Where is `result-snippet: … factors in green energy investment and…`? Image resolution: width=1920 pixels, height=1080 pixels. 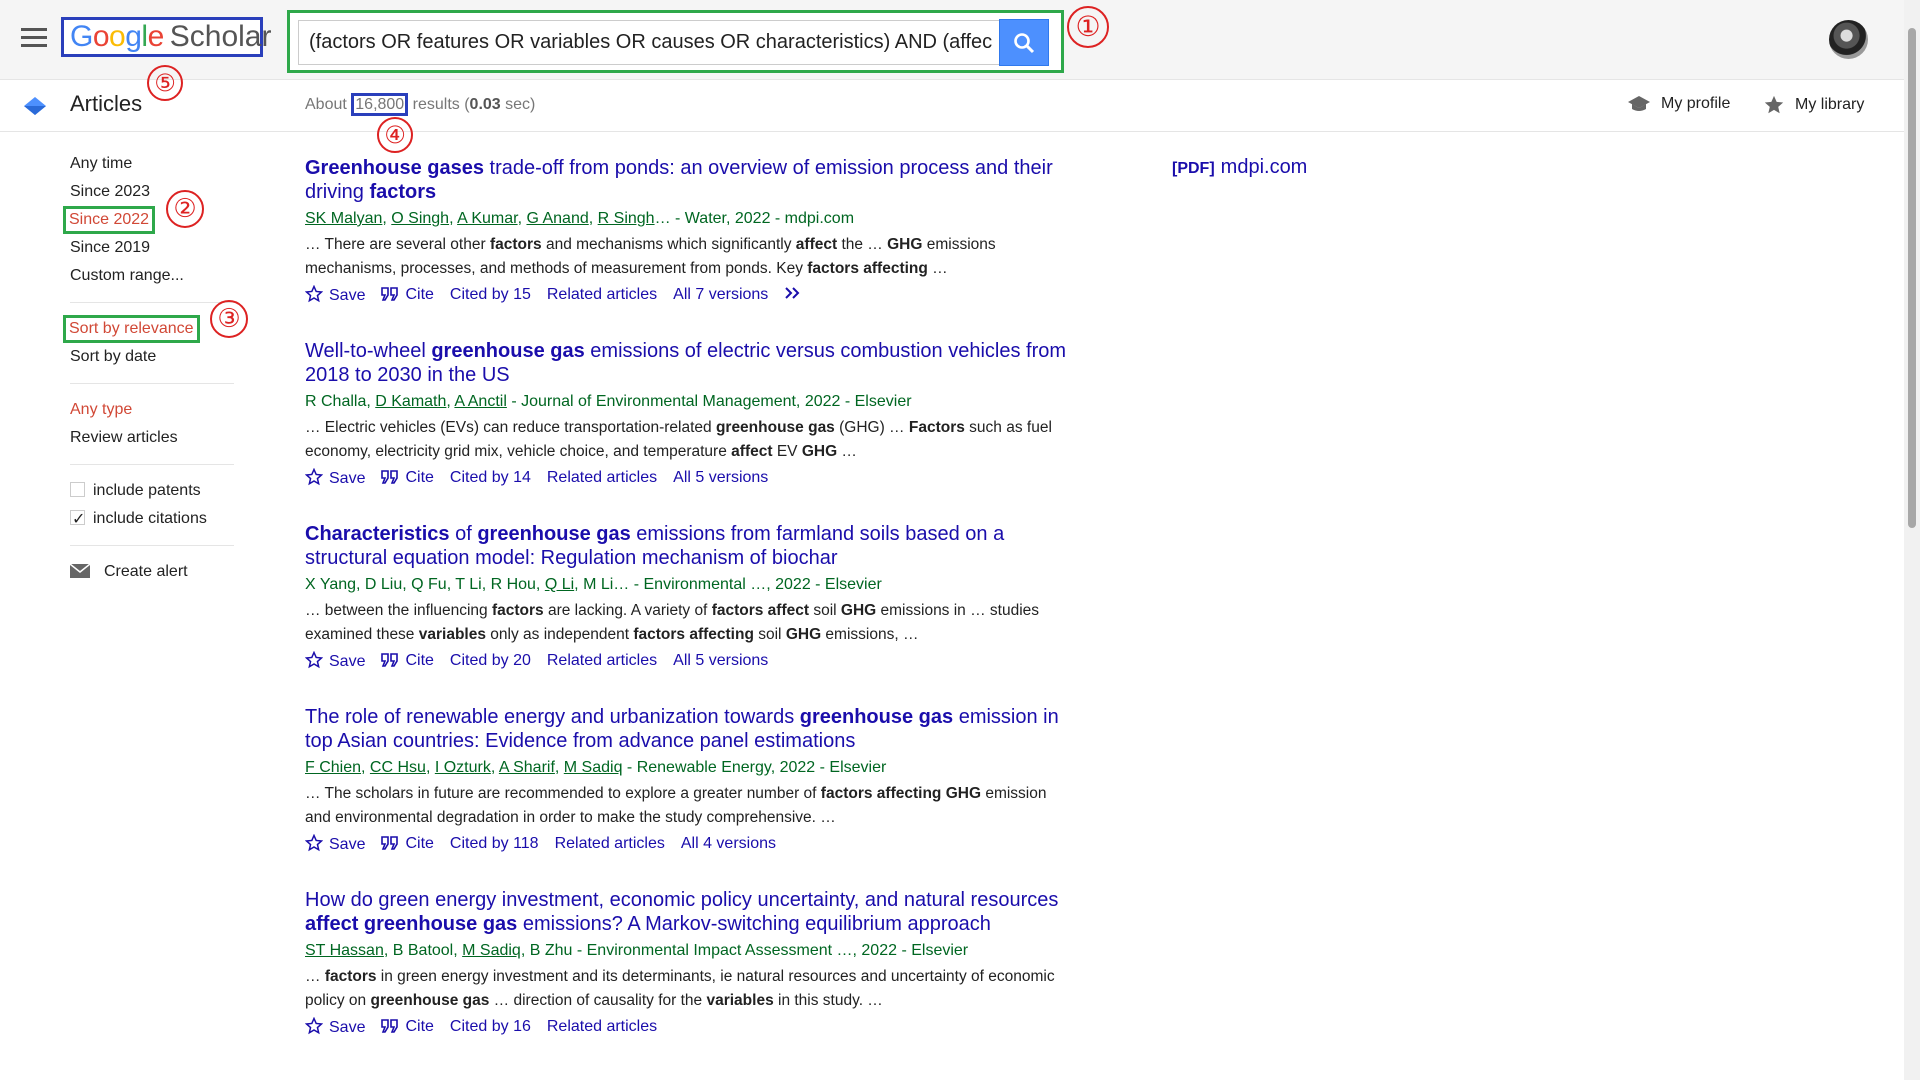 result-snippet: … factors in green energy investment and… is located at coordinates (690, 989).